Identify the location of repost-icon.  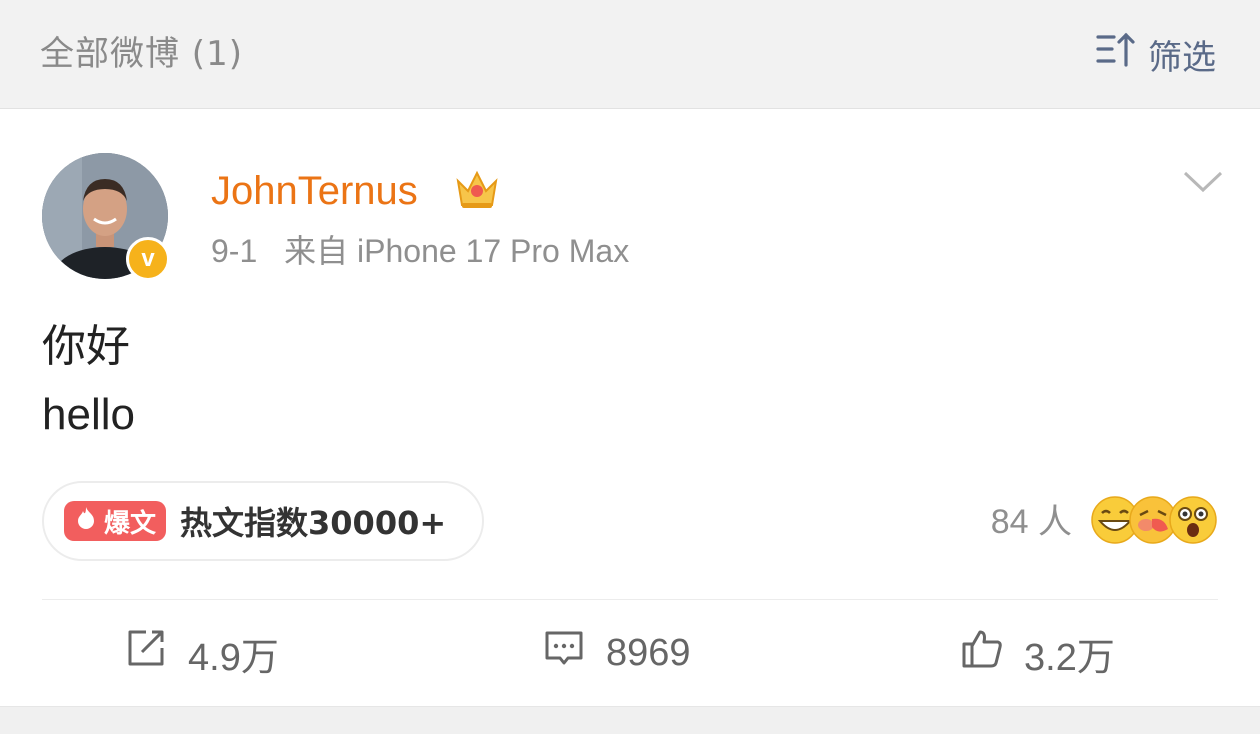
(146, 653).